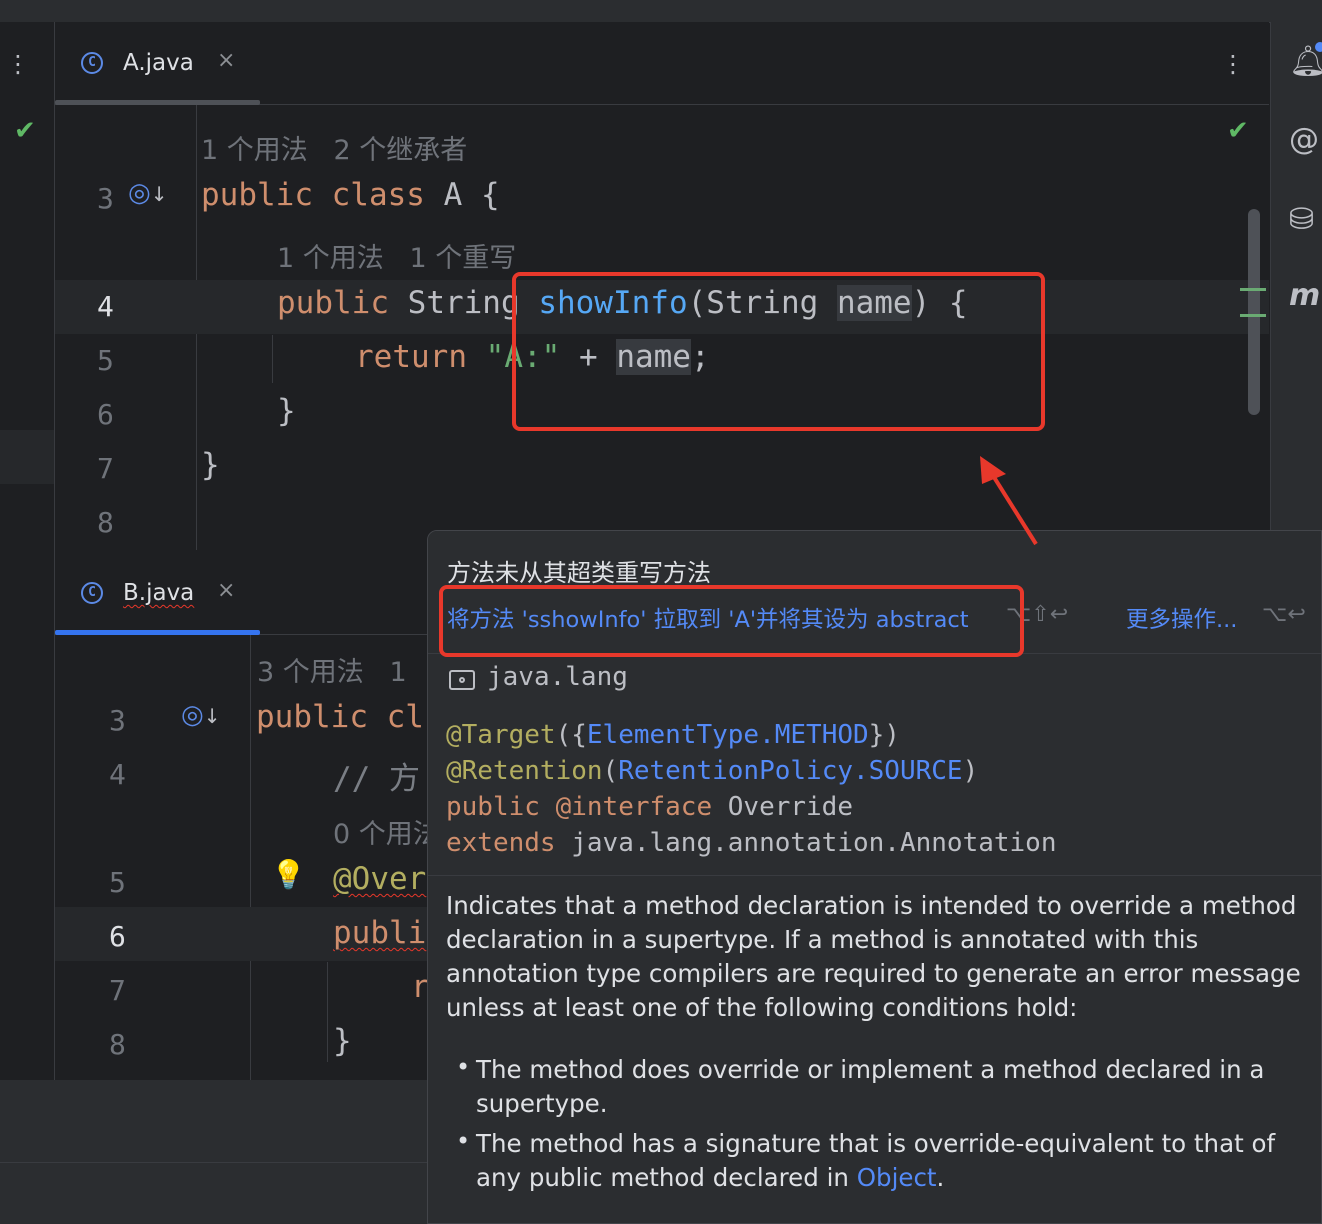 This screenshot has height=1224, width=1322. Describe the element at coordinates (1318, 47) in the screenshot. I see `notification-dot` at that location.